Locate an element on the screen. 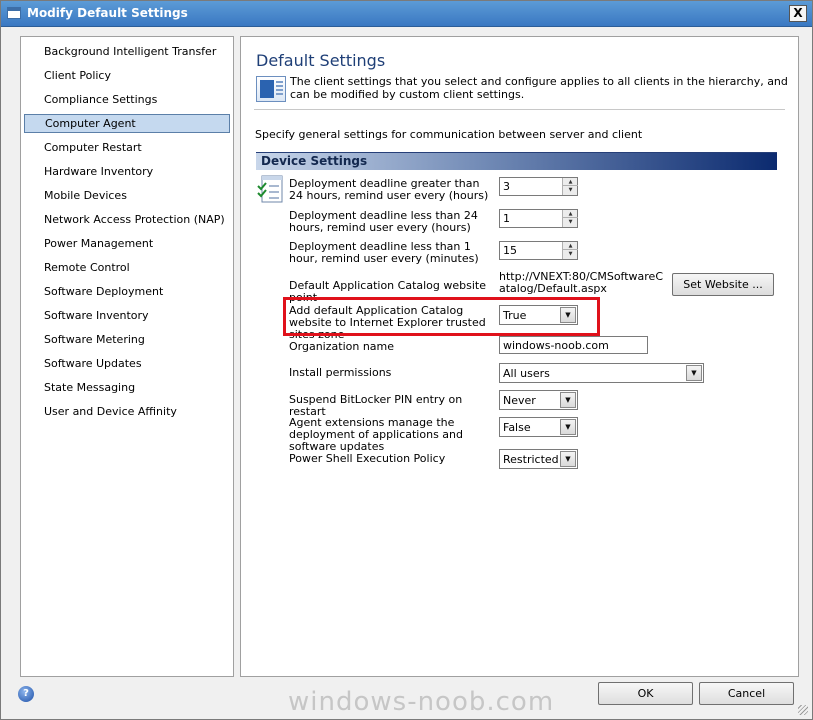 The image size is (813, 720). select-value: Never is located at coordinates (519, 400).